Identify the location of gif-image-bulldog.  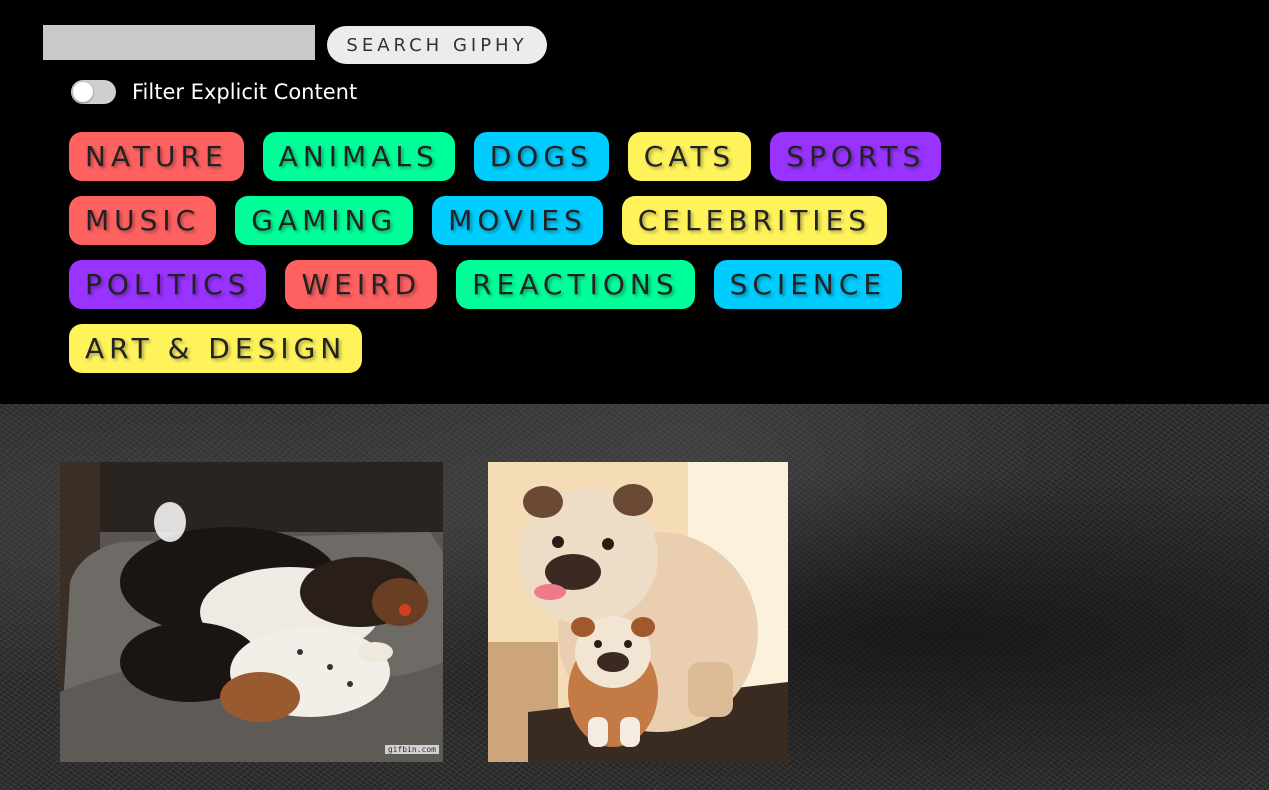
(638, 612).